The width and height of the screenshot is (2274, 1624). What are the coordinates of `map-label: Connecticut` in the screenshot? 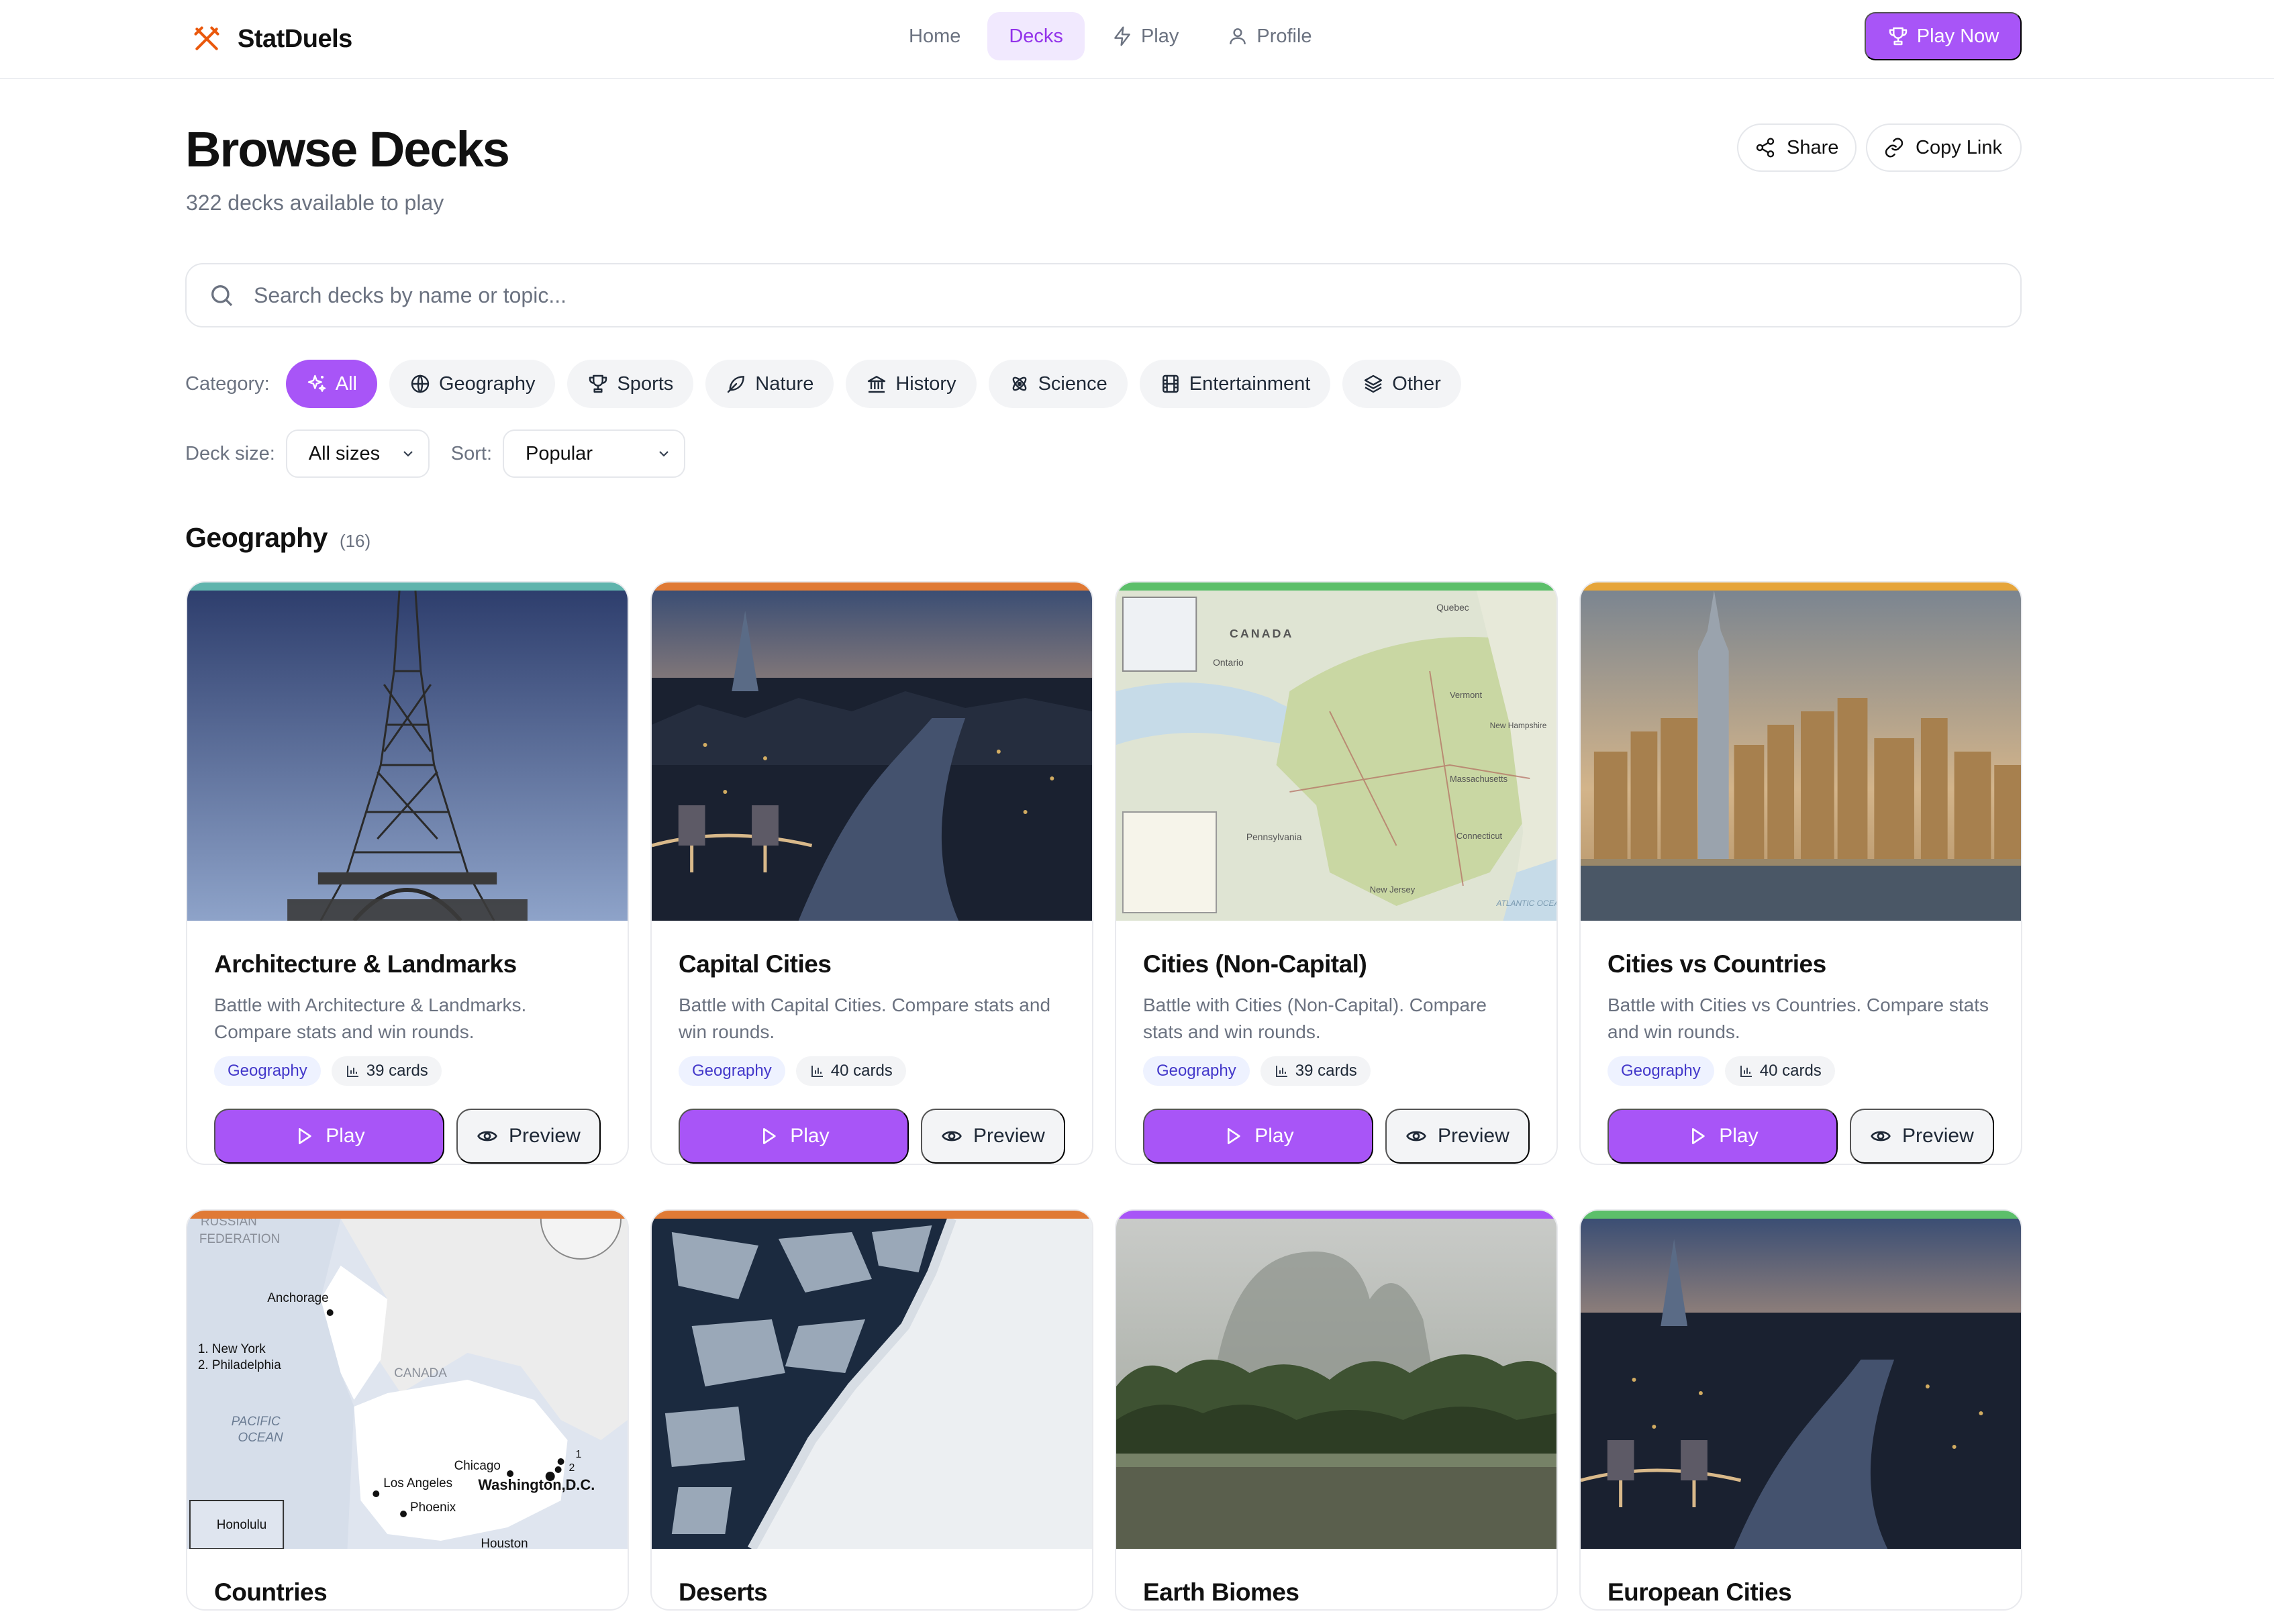 It's located at (1479, 836).